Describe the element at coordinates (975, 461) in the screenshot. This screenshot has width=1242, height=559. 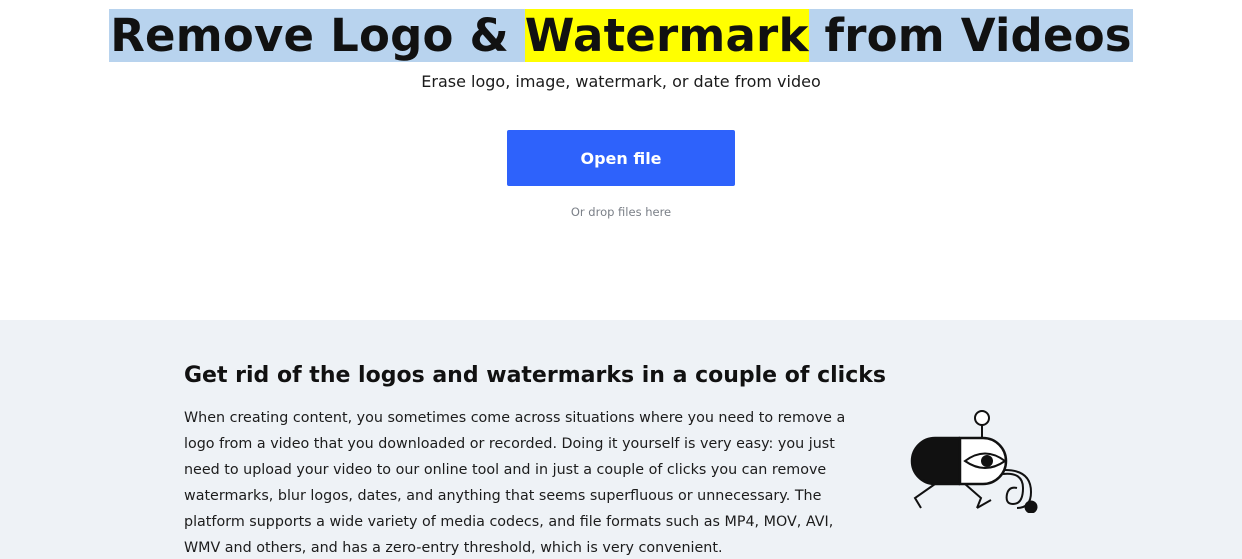
I see `walking-pill-robot-icon` at that location.